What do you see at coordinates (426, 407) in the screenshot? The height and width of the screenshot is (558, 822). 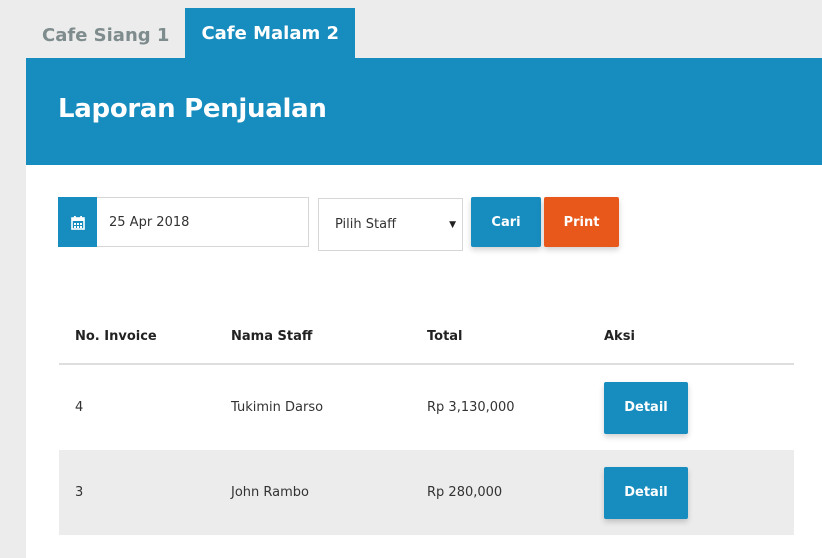 I see `table-row: 4 Tukimin Darso Rp 3,130,000 Detail` at bounding box center [426, 407].